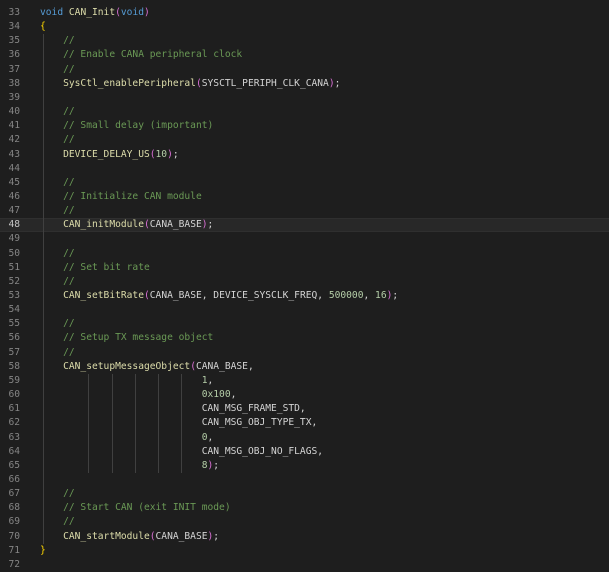 Image resolution: width=609 pixels, height=572 pixels. What do you see at coordinates (126, 338) in the screenshot?
I see `code-text: // Setup TX message object` at bounding box center [126, 338].